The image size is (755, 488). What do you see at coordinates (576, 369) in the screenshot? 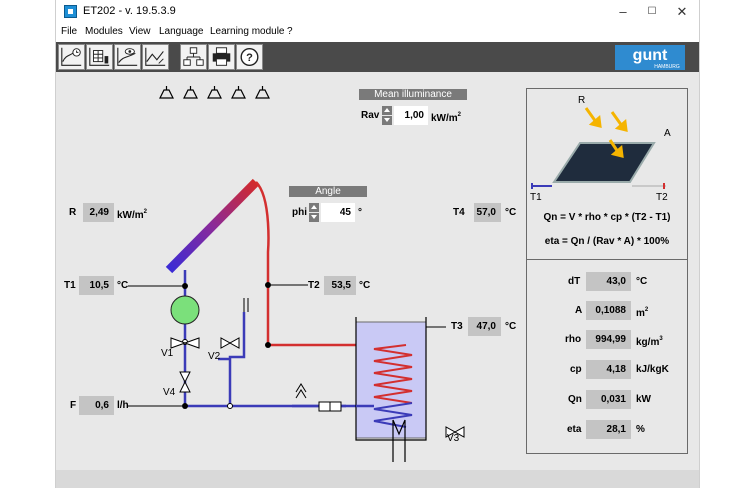
I see `result-cp-label: cp` at bounding box center [576, 369].